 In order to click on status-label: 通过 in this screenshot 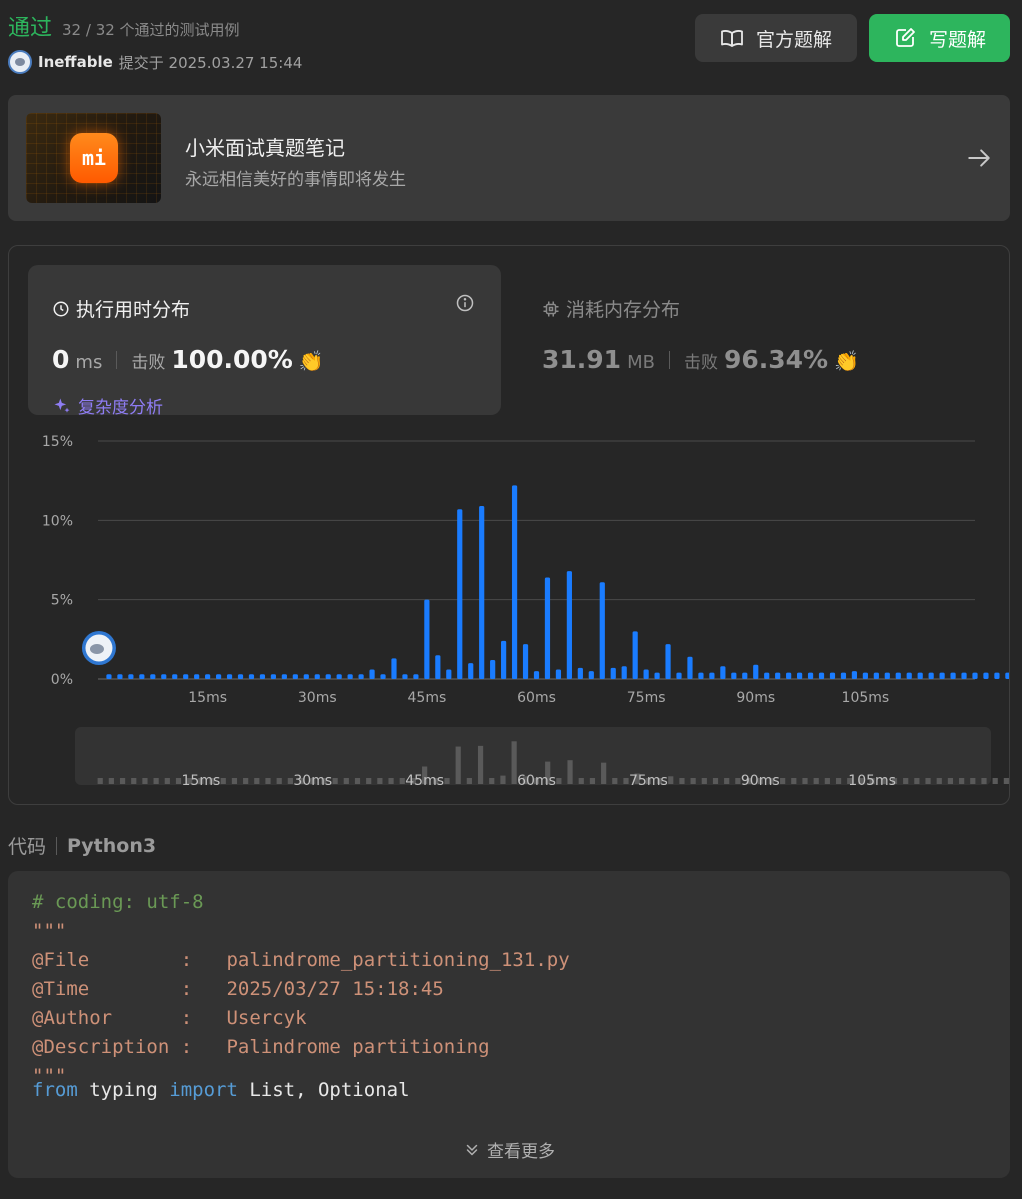, I will do `click(30, 28)`.